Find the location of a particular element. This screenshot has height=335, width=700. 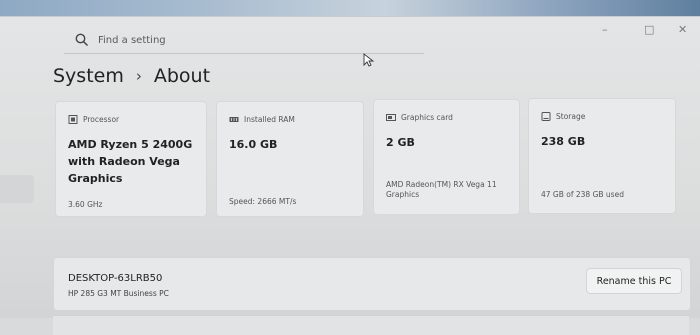

ram-value: 16.0 GB is located at coordinates (253, 144).